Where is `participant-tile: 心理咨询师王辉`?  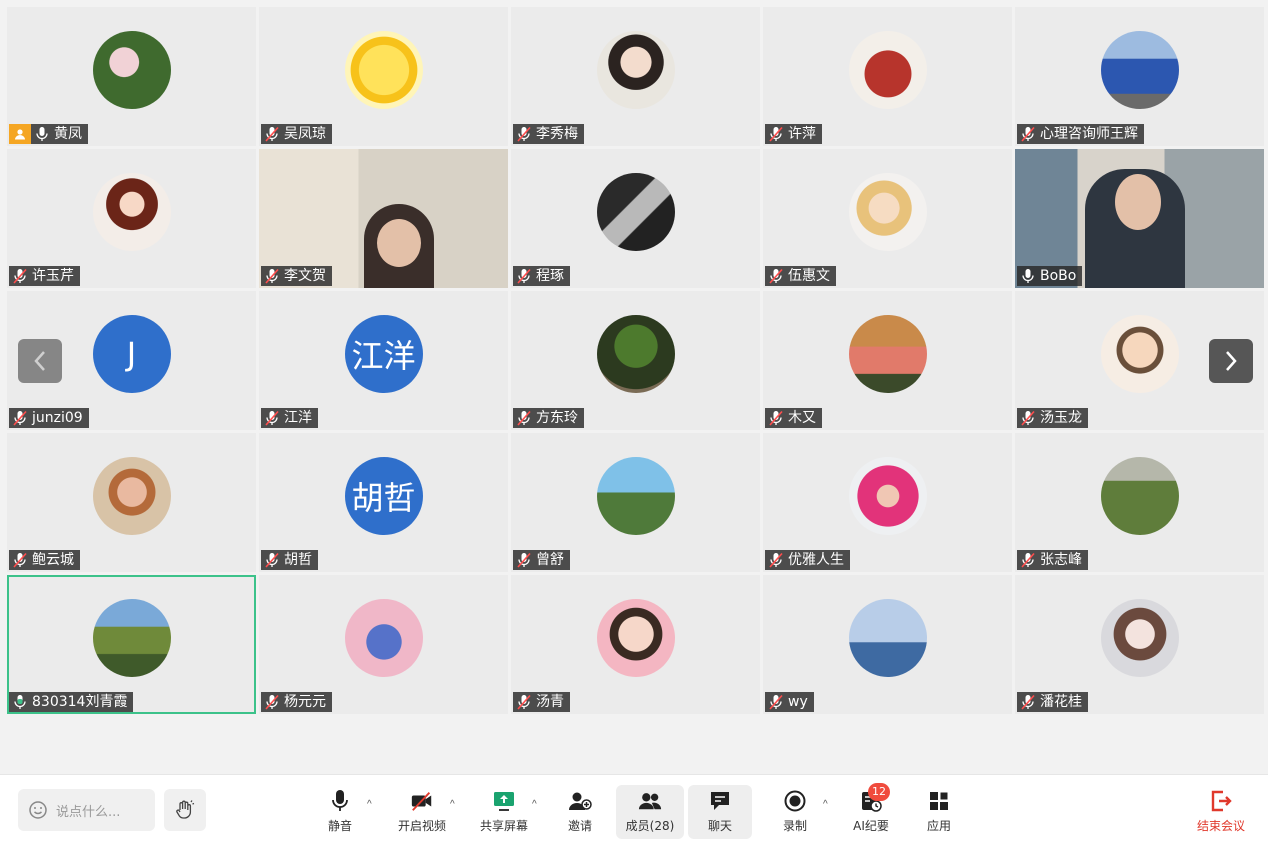
participant-tile: 心理咨询师王辉 is located at coordinates (1139, 76).